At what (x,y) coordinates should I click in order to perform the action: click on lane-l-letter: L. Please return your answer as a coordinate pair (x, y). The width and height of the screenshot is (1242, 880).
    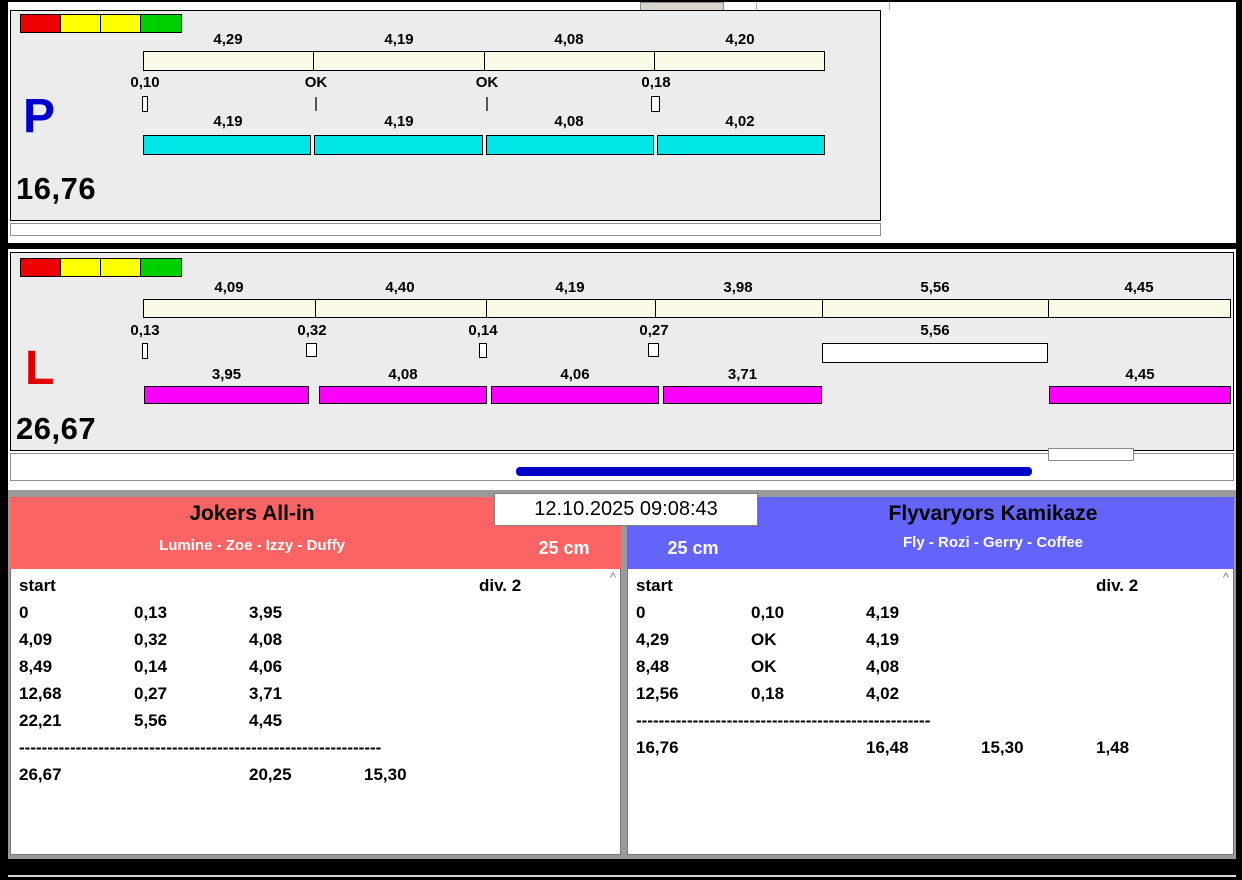
    Looking at the image, I should click on (40, 368).